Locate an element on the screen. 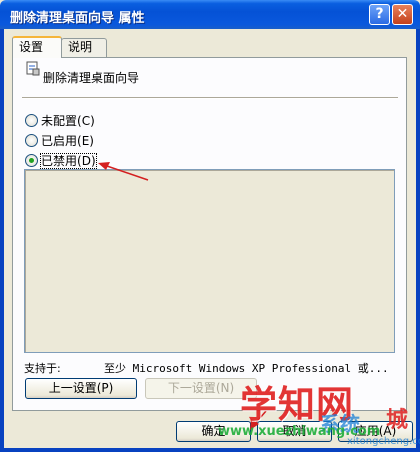 This screenshot has height=452, width=420. radio-enabled: 已启用(E) is located at coordinates (59, 140).